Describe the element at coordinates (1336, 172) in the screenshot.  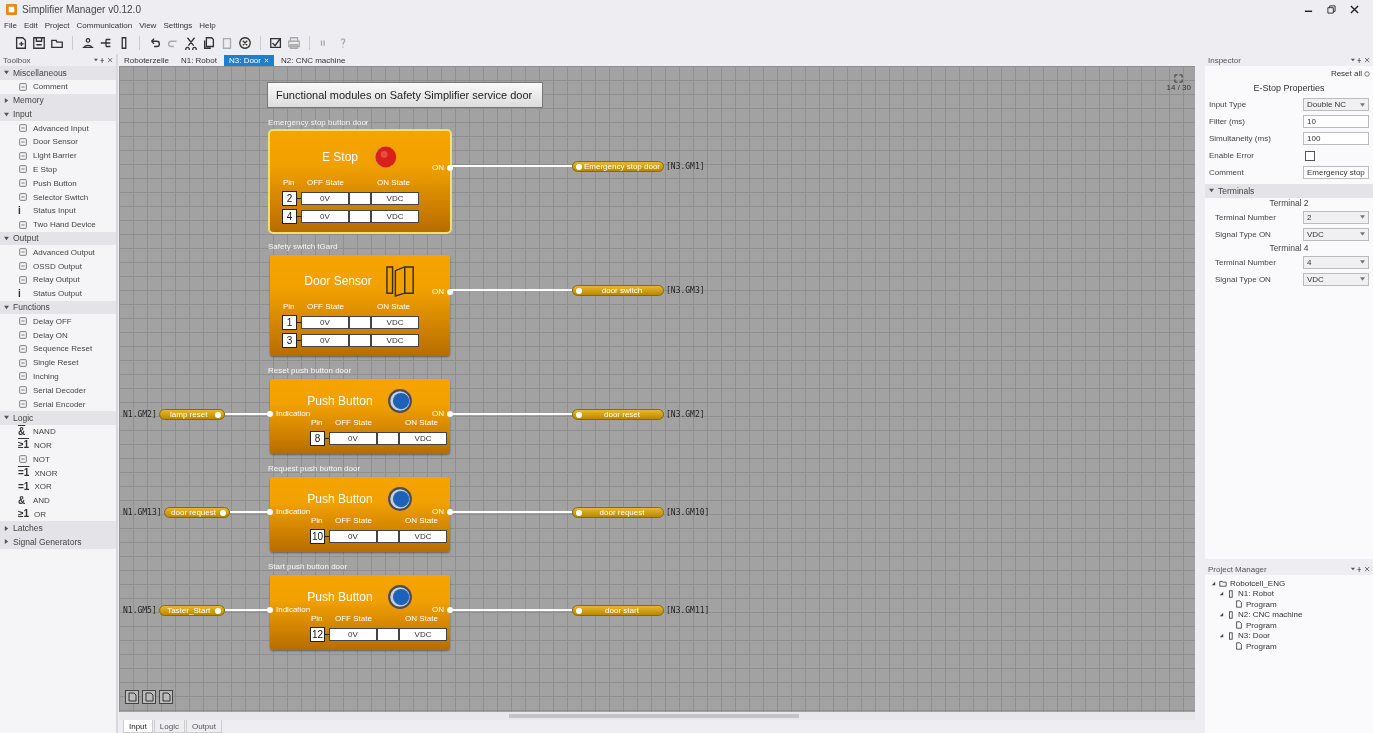
I see `input-field: Emergency stop` at that location.